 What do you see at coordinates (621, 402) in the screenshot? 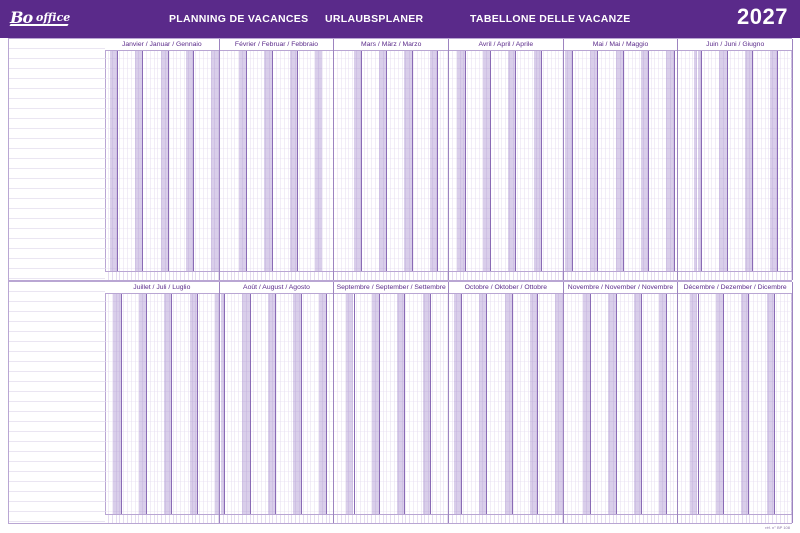
I see `month-column: Novembre / November / Novembre` at bounding box center [621, 402].